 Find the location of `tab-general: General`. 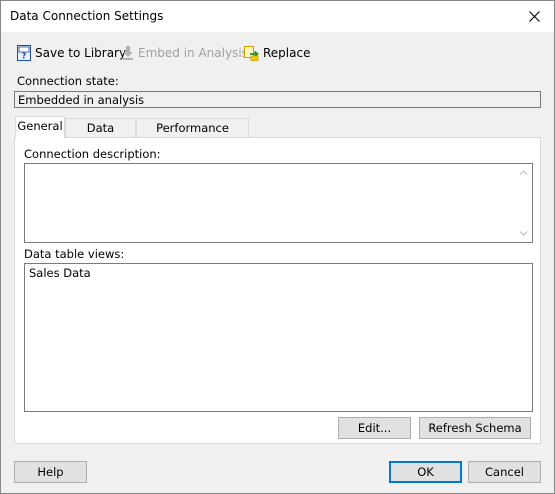

tab-general: General is located at coordinates (40, 127).